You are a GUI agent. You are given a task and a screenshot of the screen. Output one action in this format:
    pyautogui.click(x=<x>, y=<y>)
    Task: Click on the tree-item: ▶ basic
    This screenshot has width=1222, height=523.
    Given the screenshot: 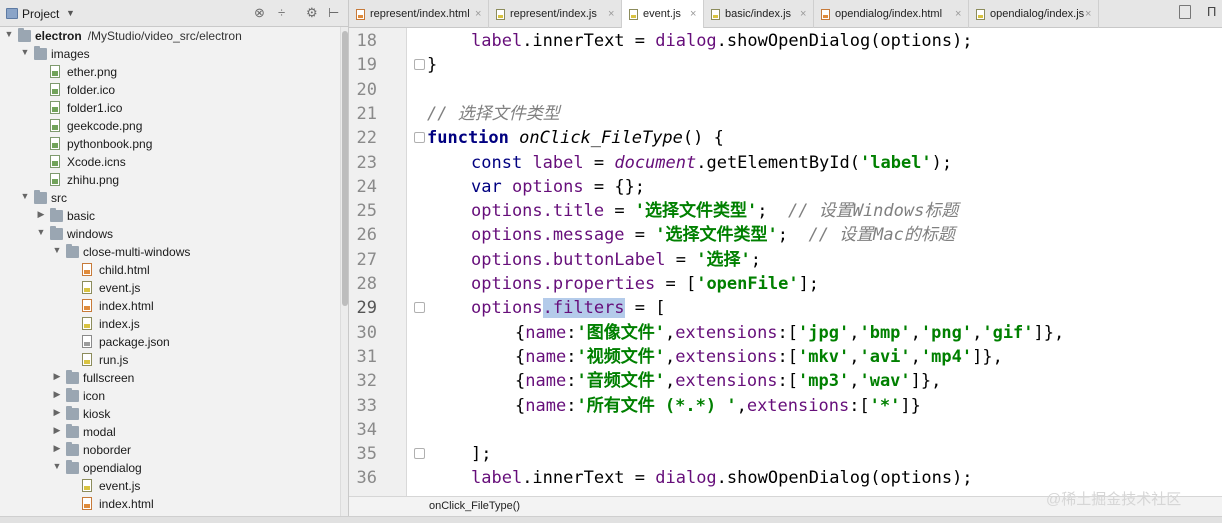 What is the action you would take?
    pyautogui.click(x=170, y=216)
    